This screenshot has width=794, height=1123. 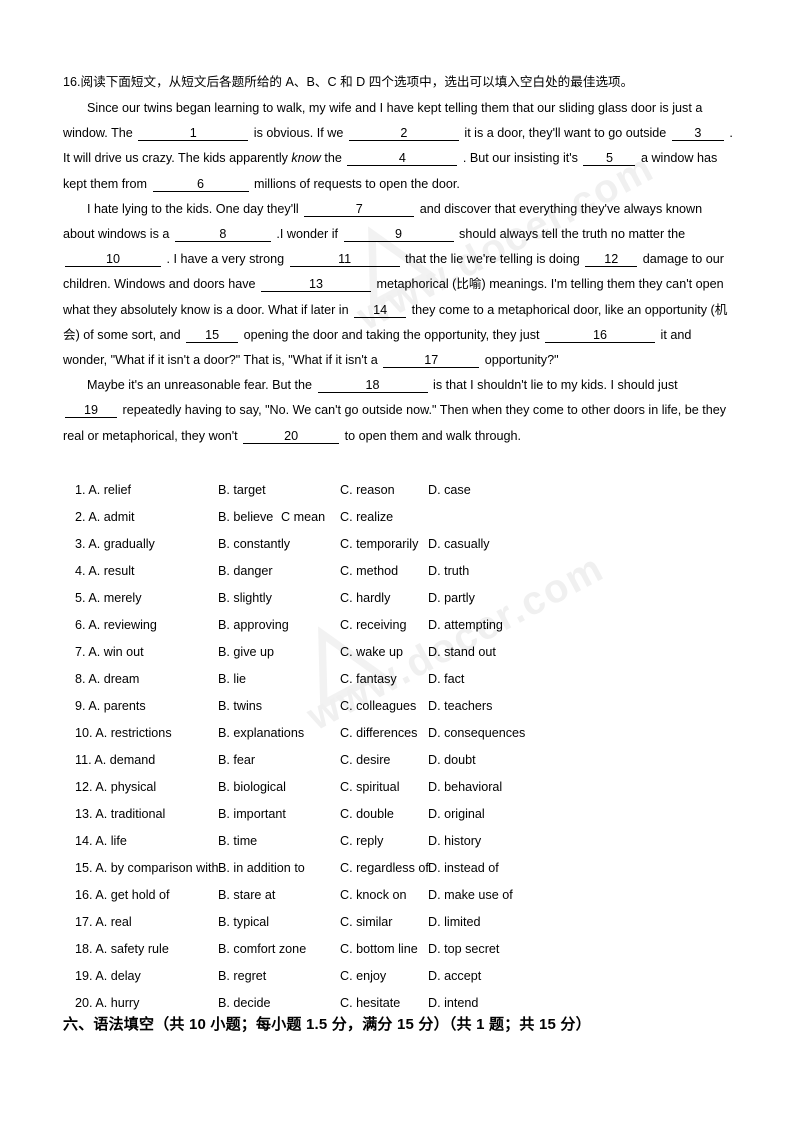 I want to click on option-a-label: A. merely, so click(x=114, y=598).